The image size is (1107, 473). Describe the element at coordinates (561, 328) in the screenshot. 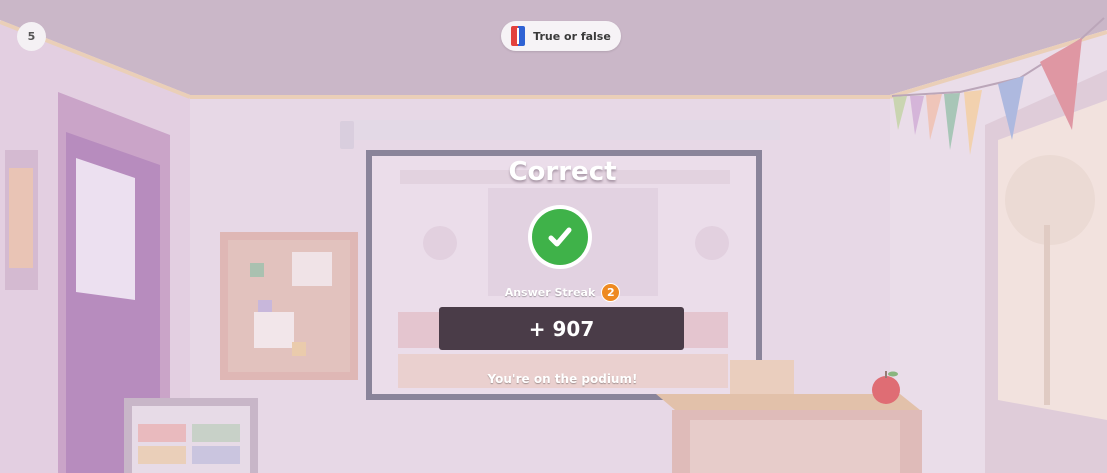

I see `points-earned: + 907` at that location.